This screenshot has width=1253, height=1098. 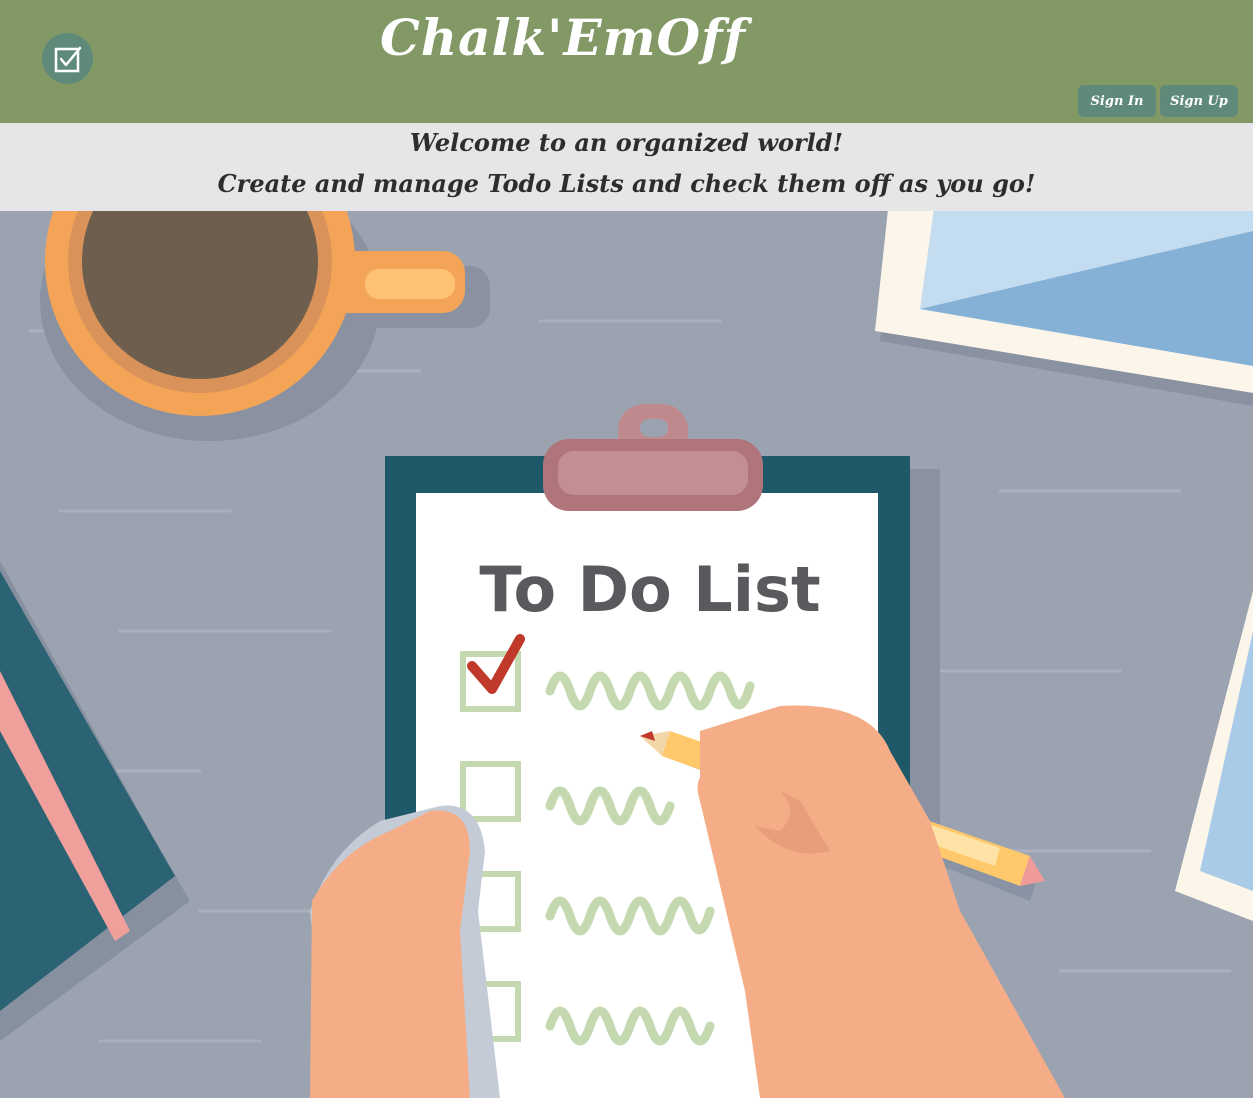 I want to click on sign-up-button: Sign Up, so click(x=1199, y=101).